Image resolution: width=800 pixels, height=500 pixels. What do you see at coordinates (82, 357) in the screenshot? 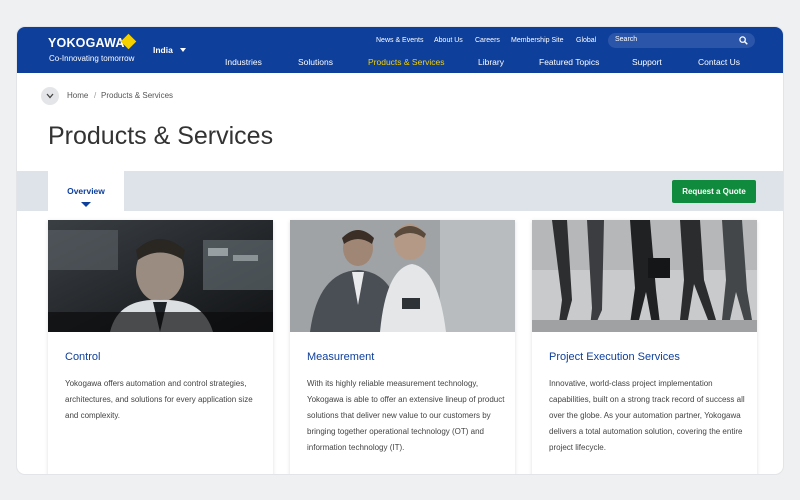
I see `card-title-control: Control` at bounding box center [82, 357].